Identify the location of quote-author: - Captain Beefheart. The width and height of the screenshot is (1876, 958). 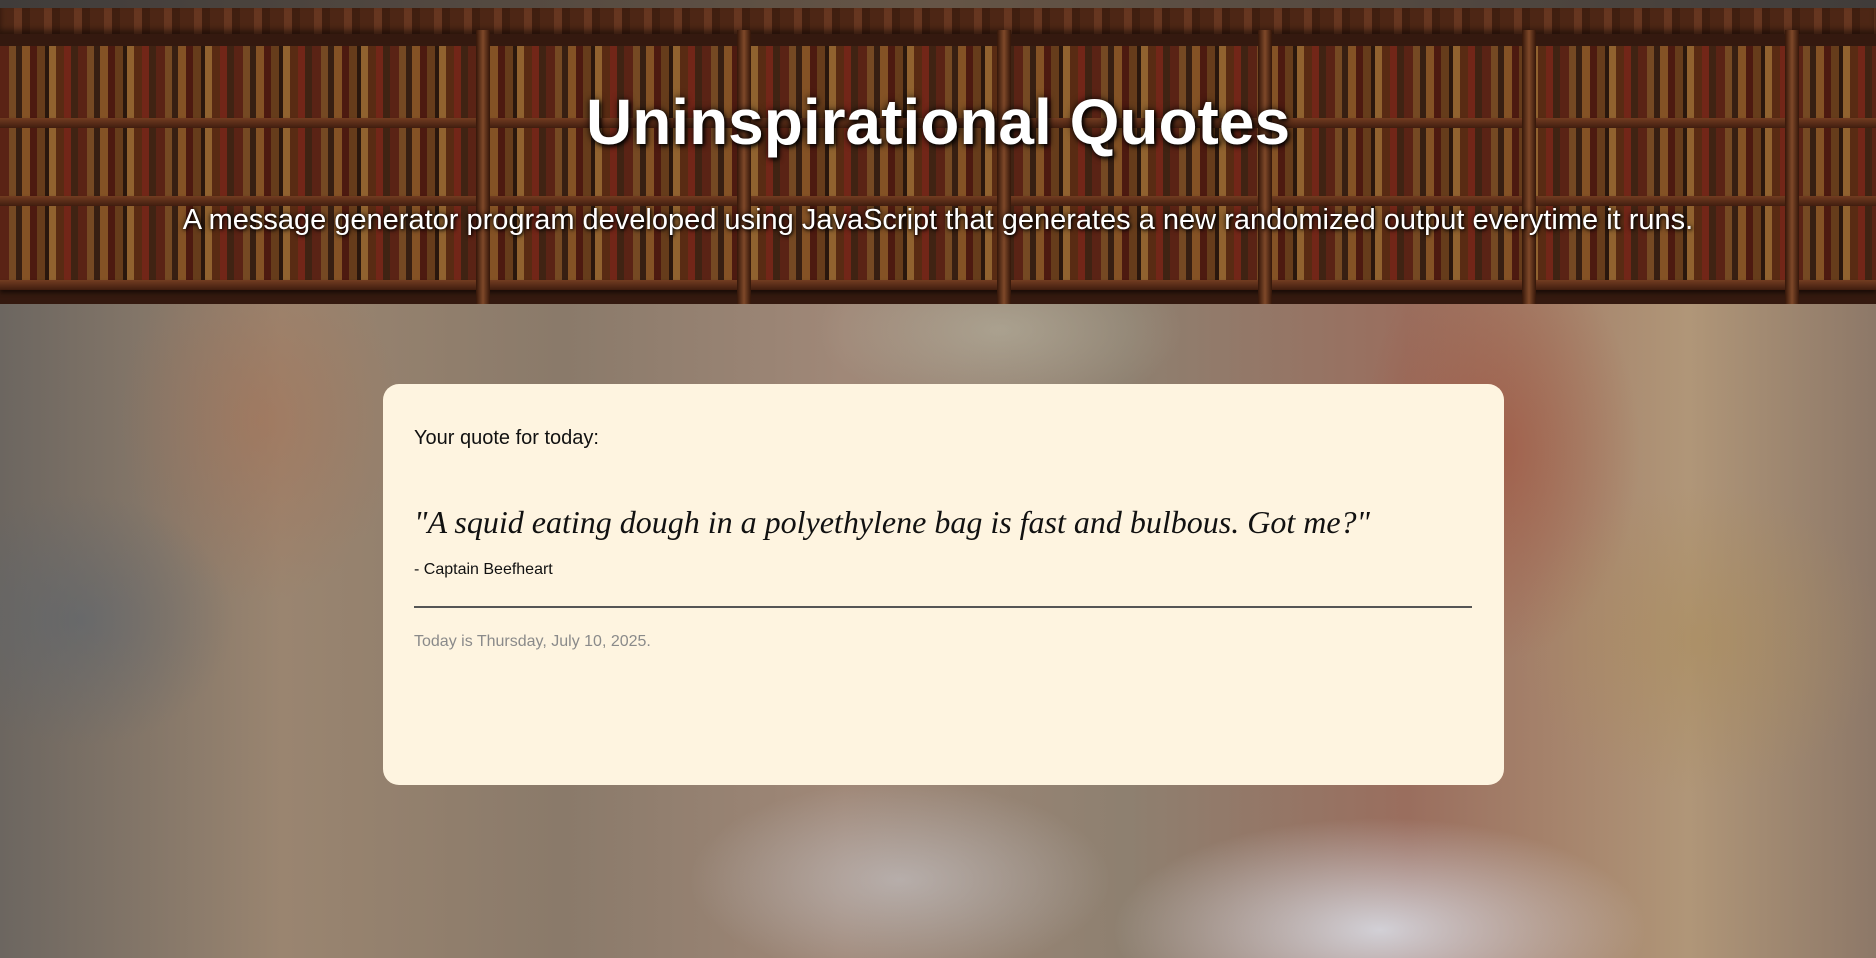
(483, 569).